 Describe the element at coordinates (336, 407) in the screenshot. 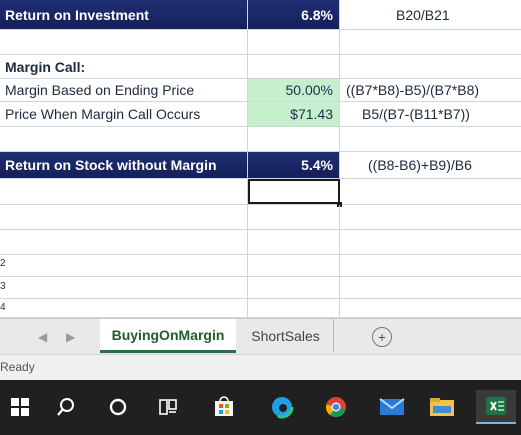

I see `chrome-browser-icon` at that location.